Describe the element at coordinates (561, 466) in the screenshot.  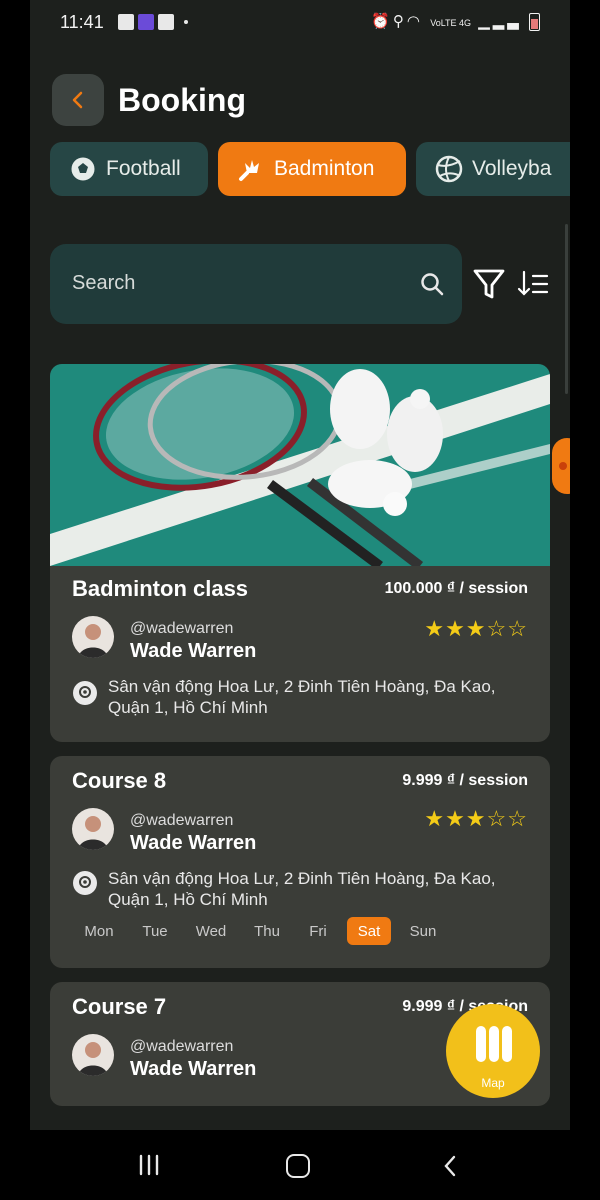
I see `floating-edge-handle` at that location.